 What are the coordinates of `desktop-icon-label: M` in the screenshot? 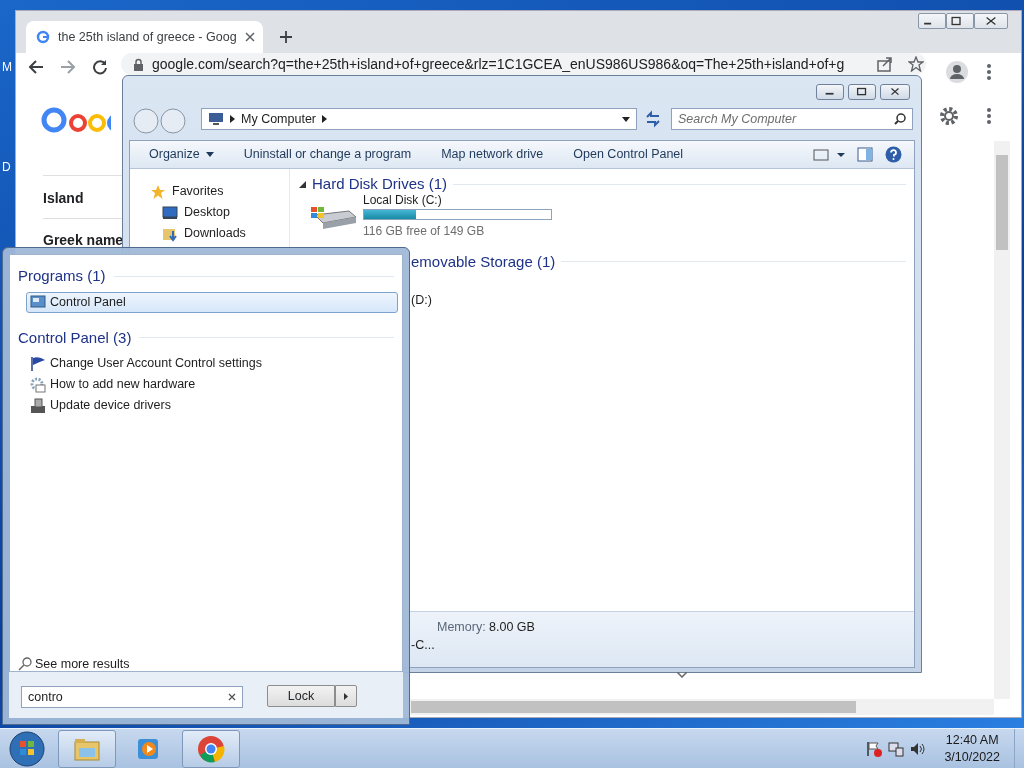 It's located at (7, 67).